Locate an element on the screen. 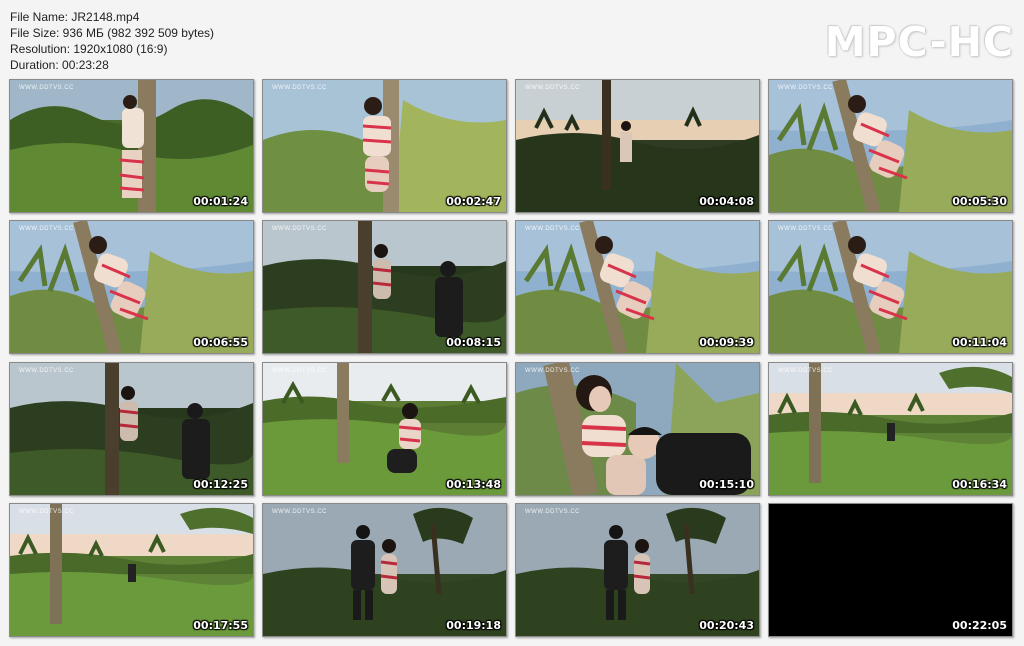 This screenshot has width=1024, height=646. thumbnail-frame: WWW.DDTVS.CC 00:06:55 is located at coordinates (131, 287).